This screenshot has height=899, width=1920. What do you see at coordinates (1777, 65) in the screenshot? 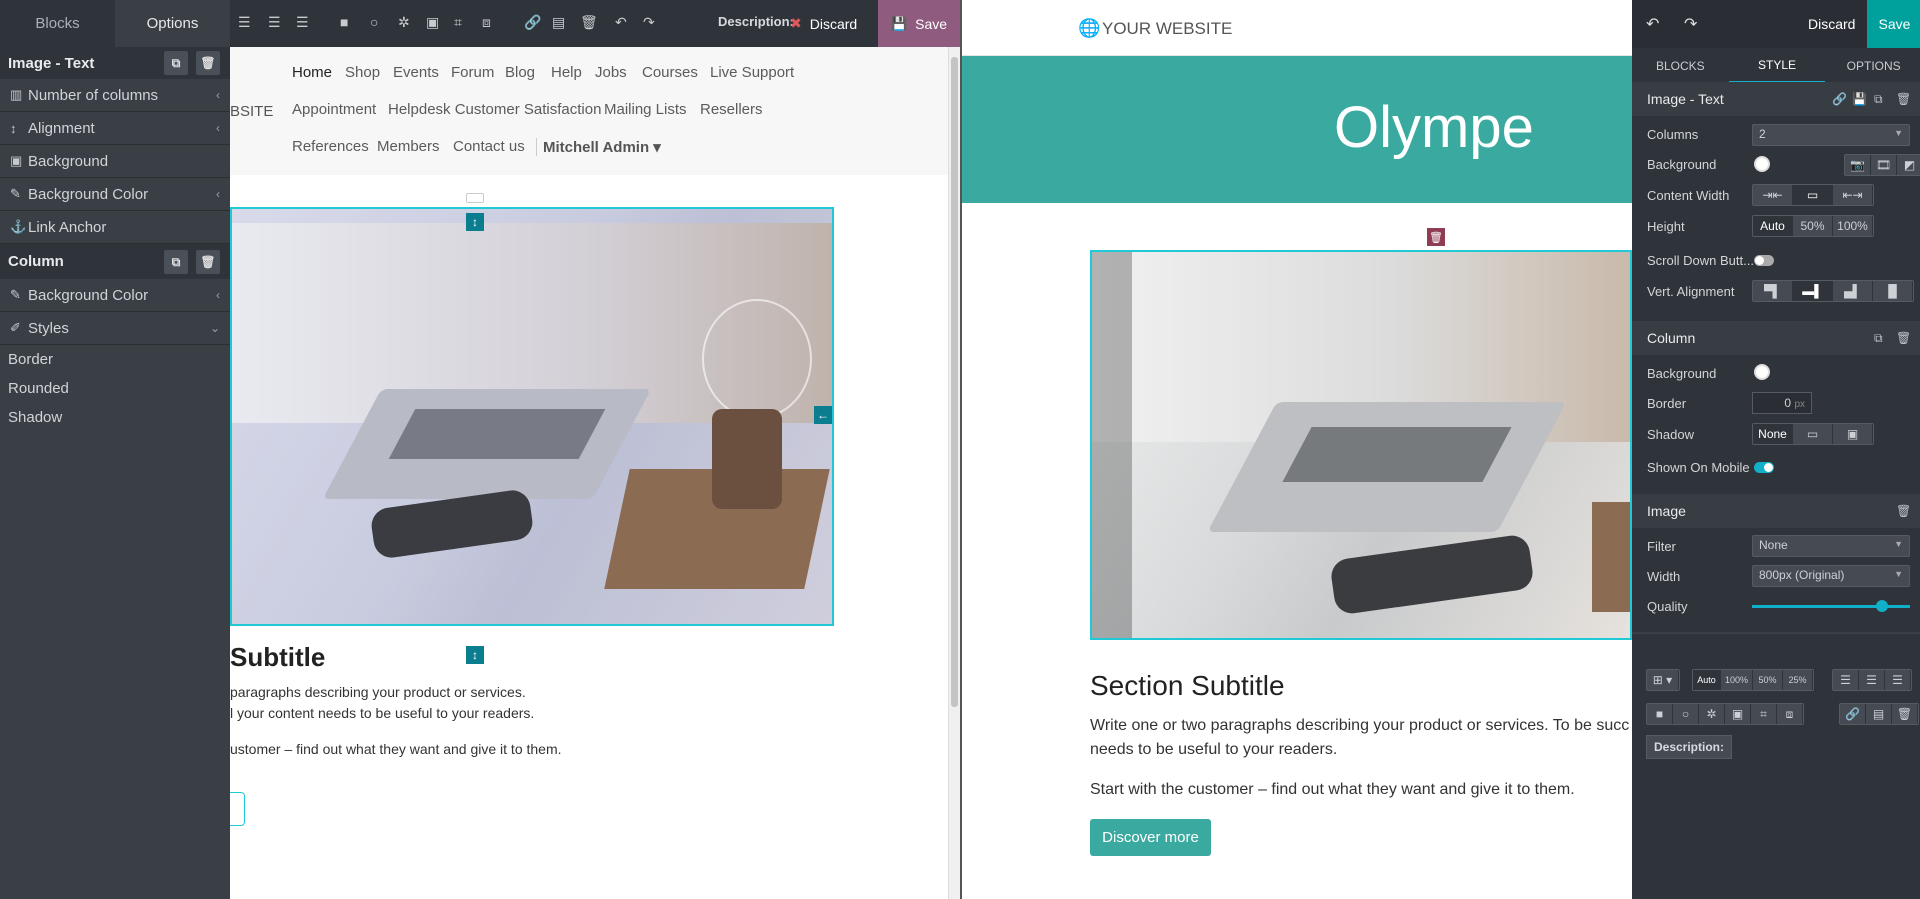
I see `tab-style: STYLE` at bounding box center [1777, 65].